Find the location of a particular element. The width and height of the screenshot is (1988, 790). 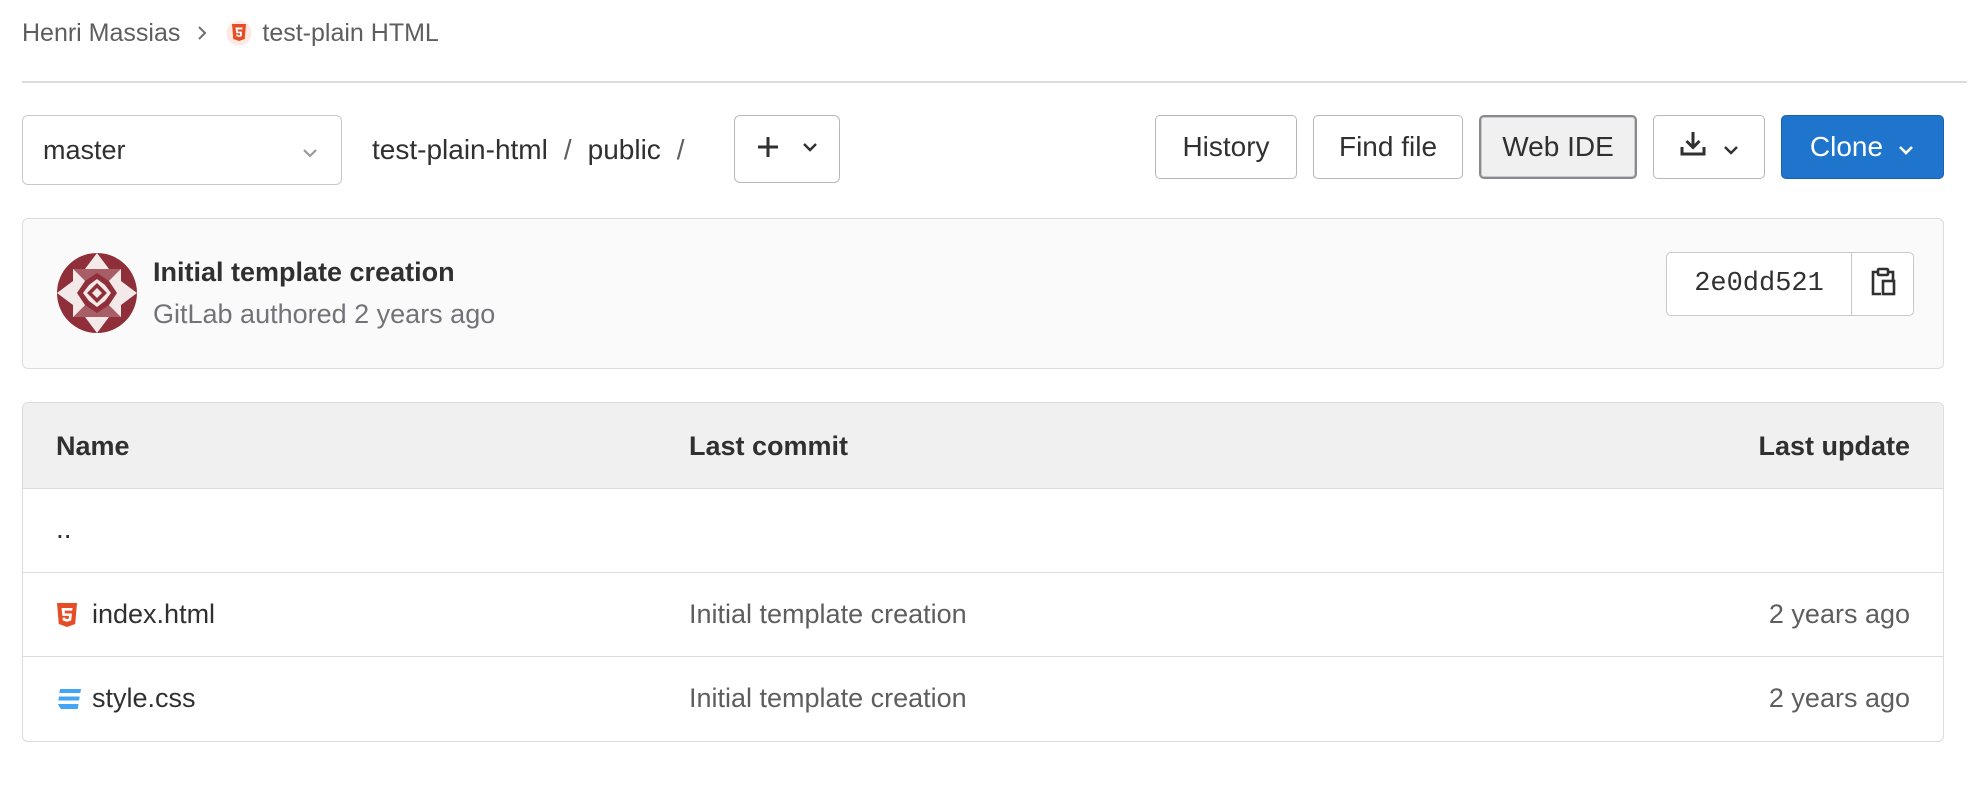

web-ide-button: Web IDE is located at coordinates (1558, 147).